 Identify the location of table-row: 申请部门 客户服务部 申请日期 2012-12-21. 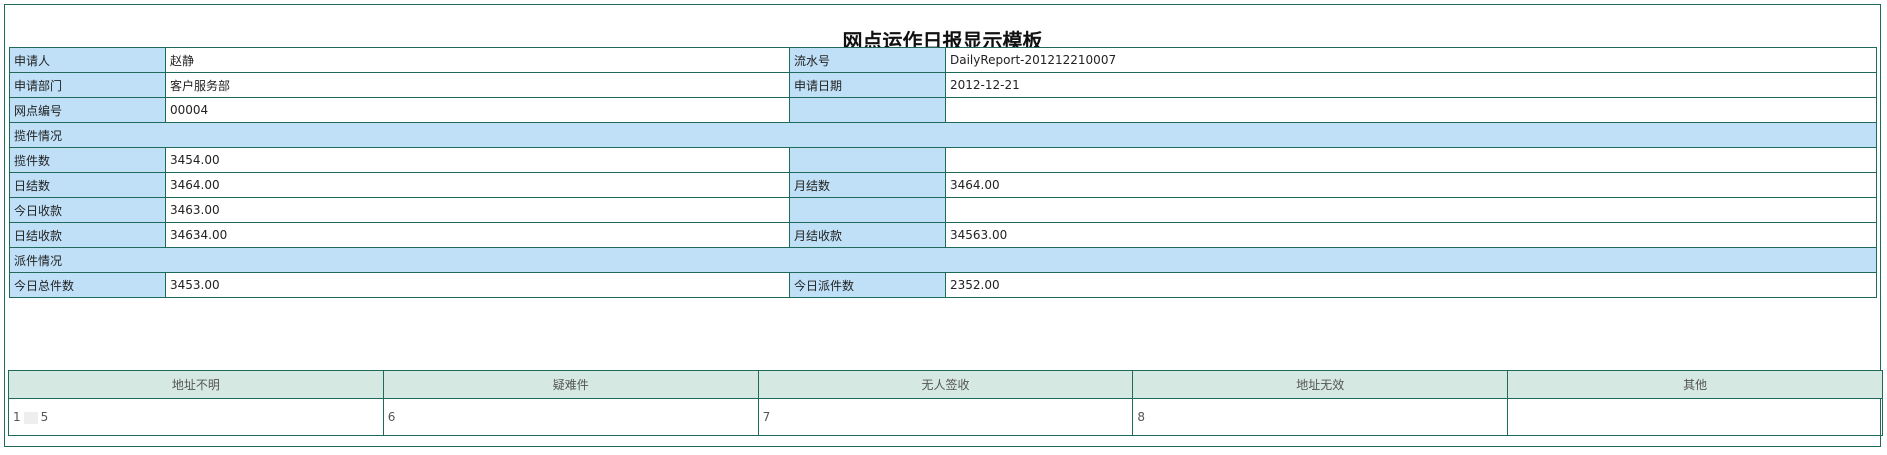
(943, 85).